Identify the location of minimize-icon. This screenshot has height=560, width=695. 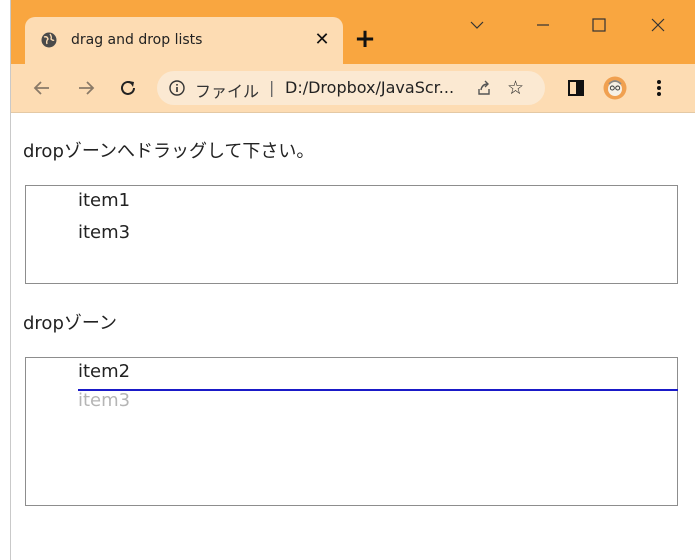
(543, 25).